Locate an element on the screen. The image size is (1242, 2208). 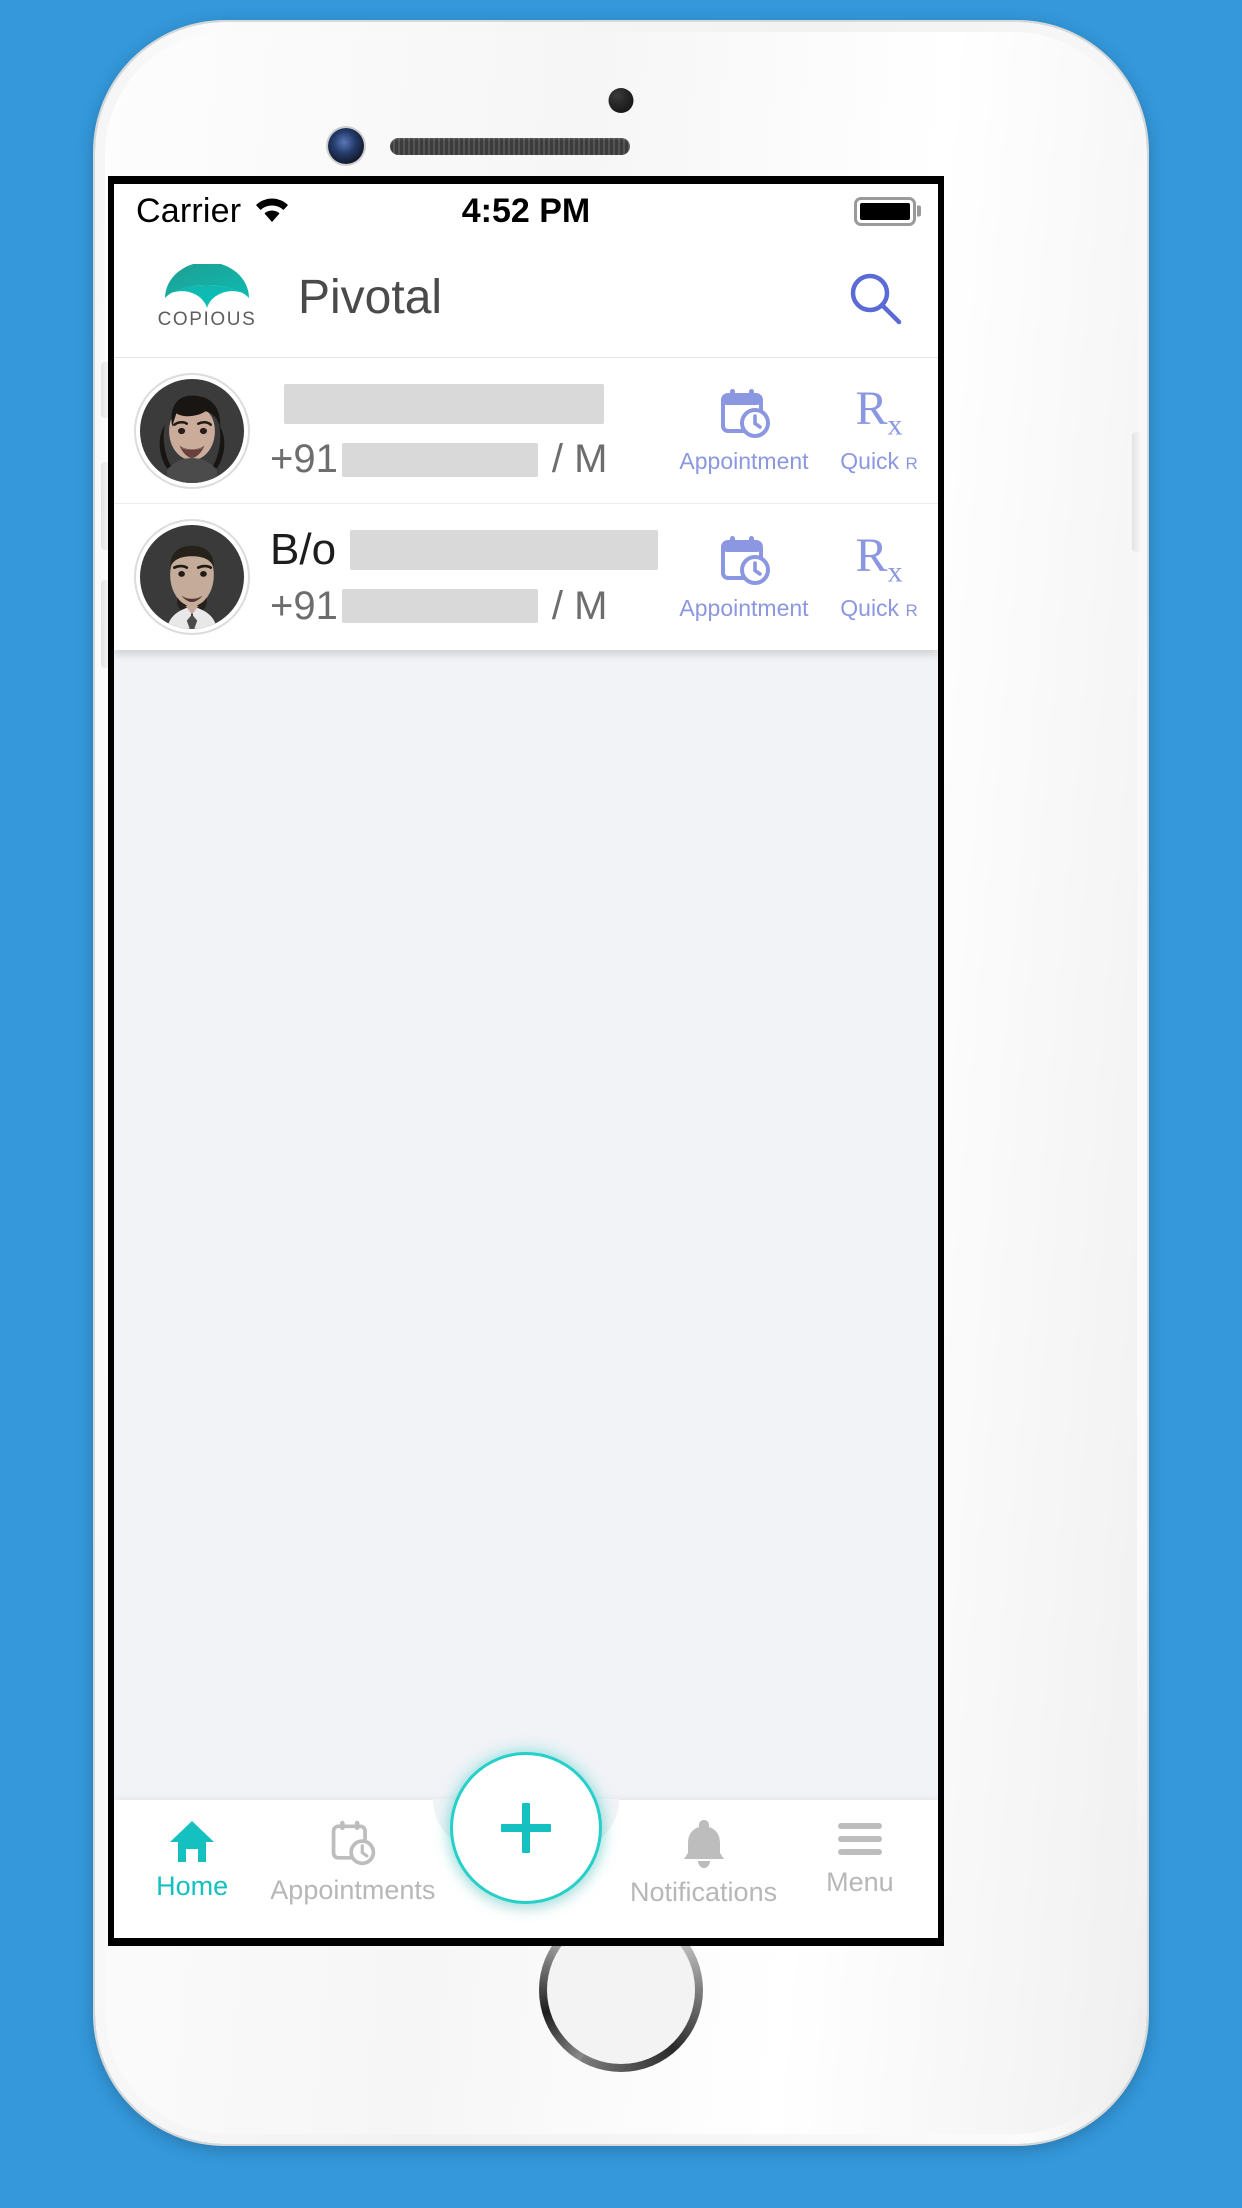
bottom-navigation: Home Appointments Notifications Menu is located at coordinates (526, 1845).